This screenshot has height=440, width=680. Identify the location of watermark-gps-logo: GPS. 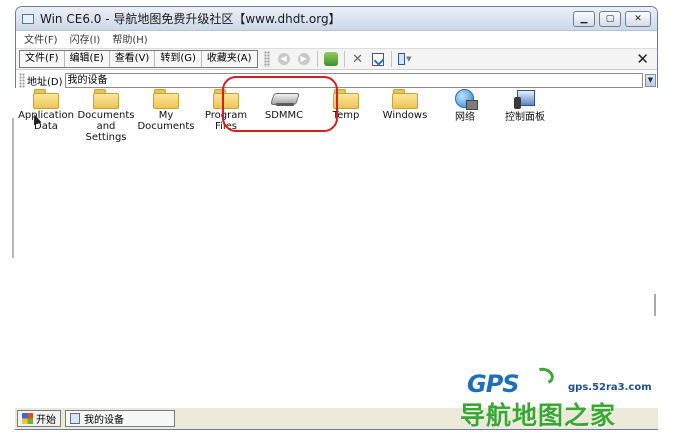
(493, 384).